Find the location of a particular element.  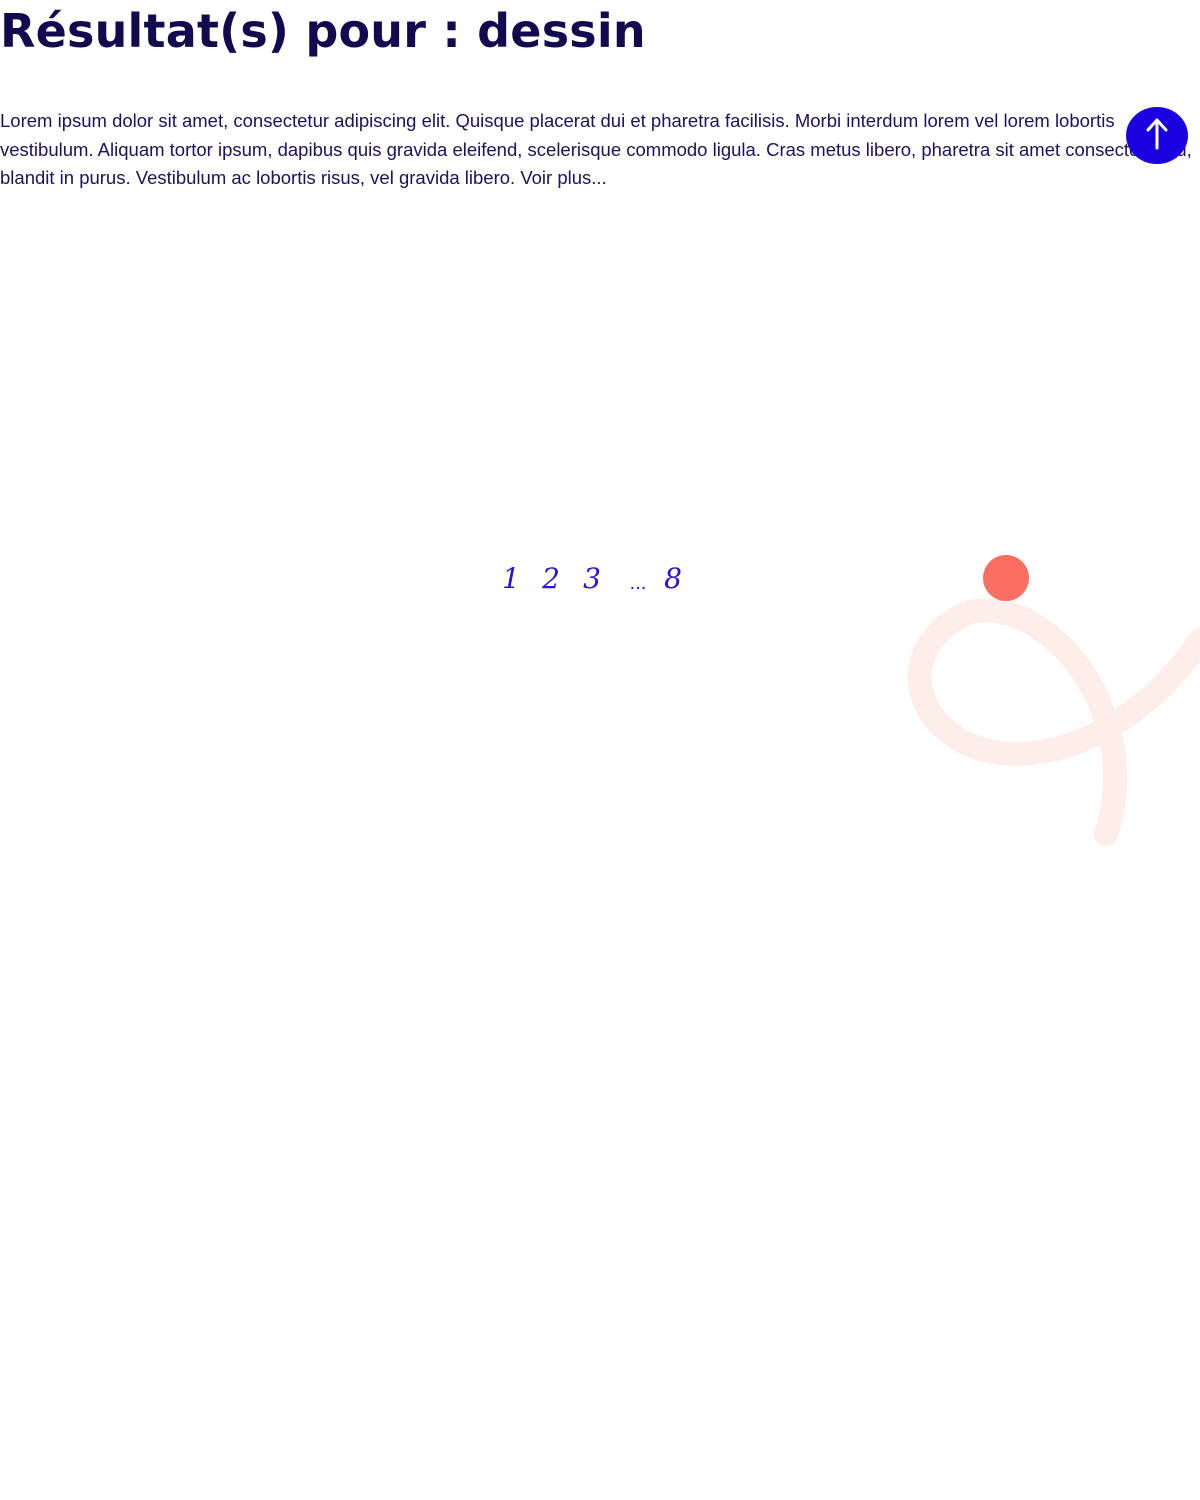

pagination: 1 2 3 ... 8 is located at coordinates (594, 578).